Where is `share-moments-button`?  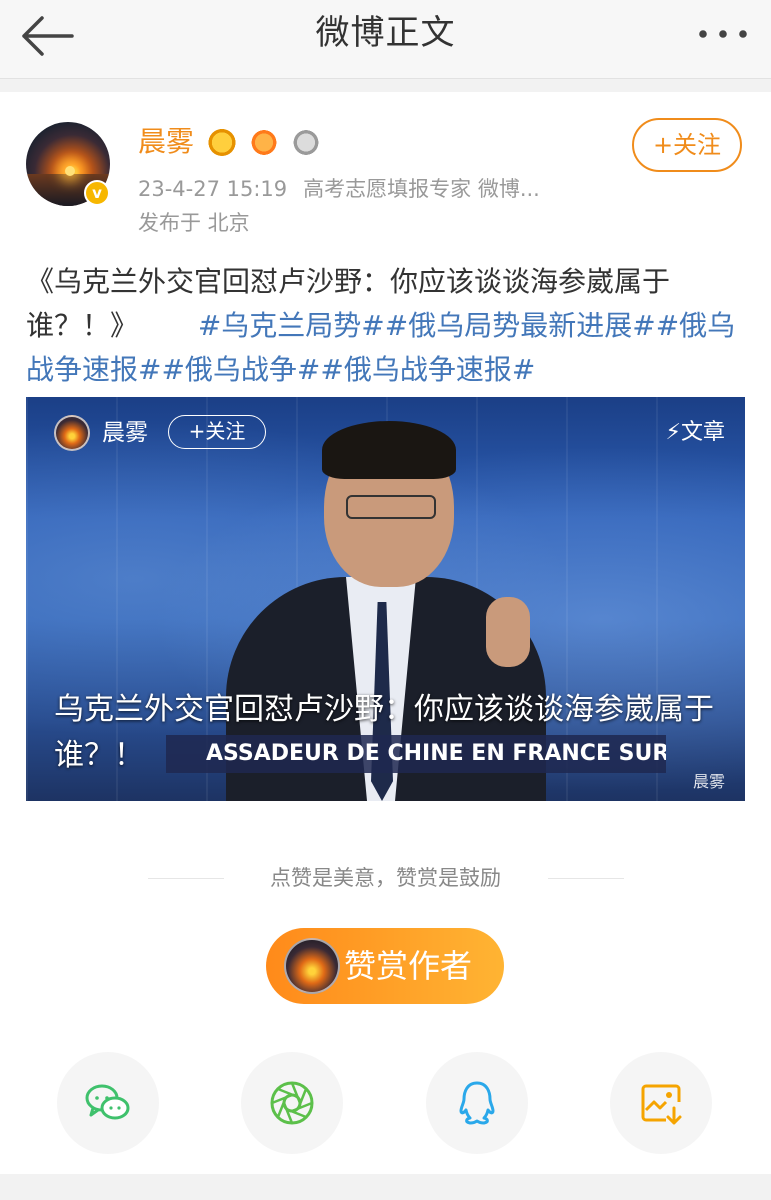
share-moments-button is located at coordinates (292, 1103).